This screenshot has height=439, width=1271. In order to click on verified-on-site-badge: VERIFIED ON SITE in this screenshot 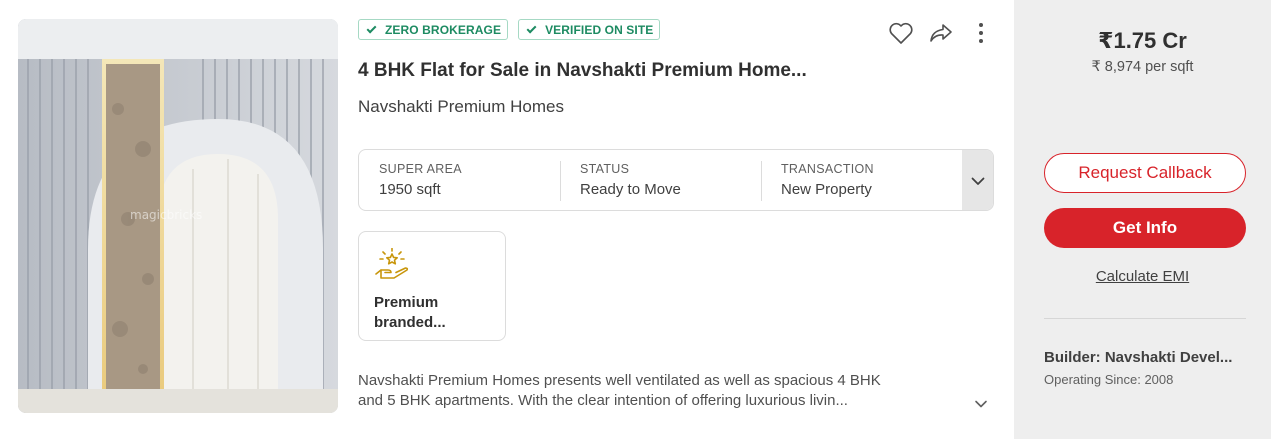, I will do `click(589, 29)`.